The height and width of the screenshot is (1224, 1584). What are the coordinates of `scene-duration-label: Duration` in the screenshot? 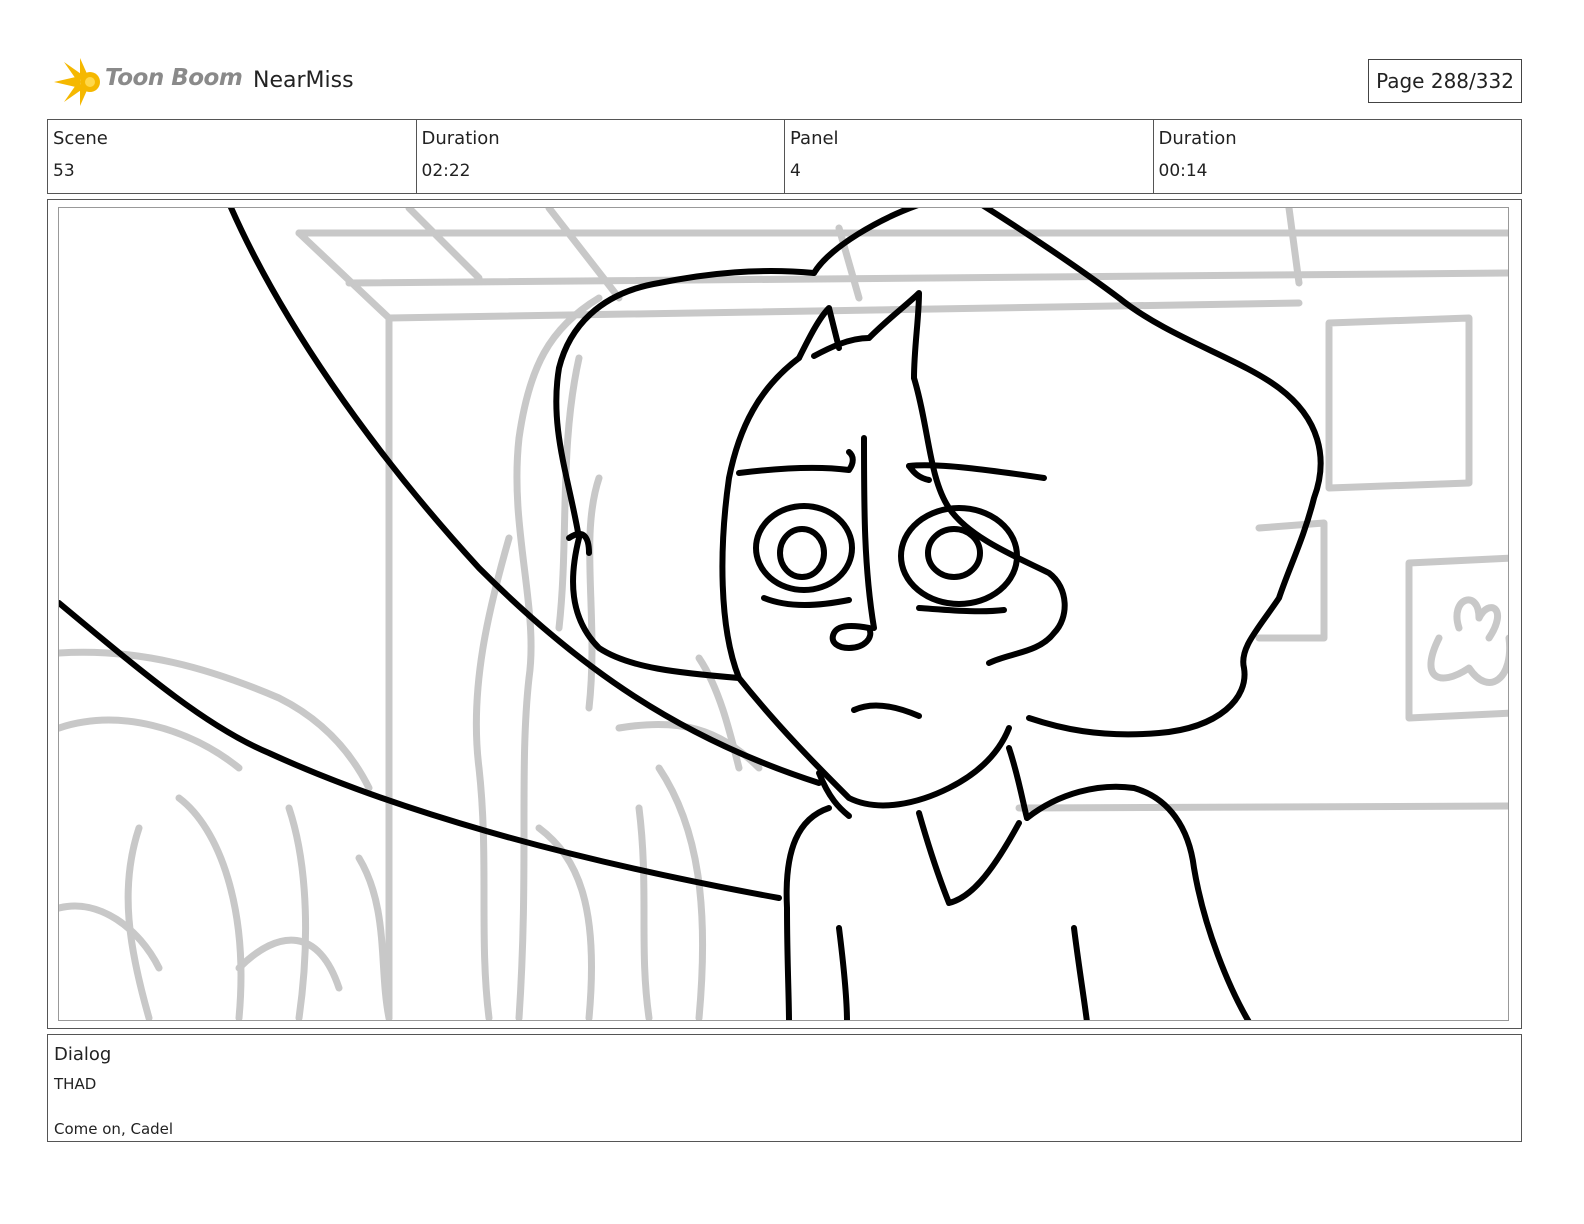 It's located at (460, 138).